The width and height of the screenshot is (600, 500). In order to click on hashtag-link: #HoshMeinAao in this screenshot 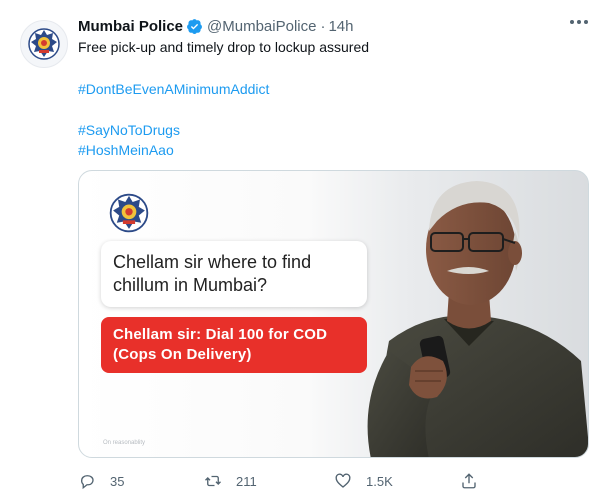, I will do `click(126, 150)`.